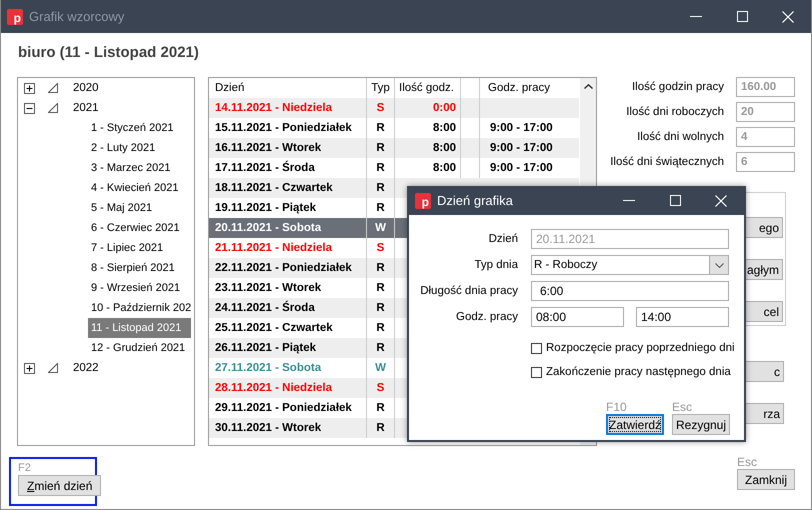  I want to click on checkbox-label: Rozpoczęcie pracy poprzedniego dni, so click(640, 348).